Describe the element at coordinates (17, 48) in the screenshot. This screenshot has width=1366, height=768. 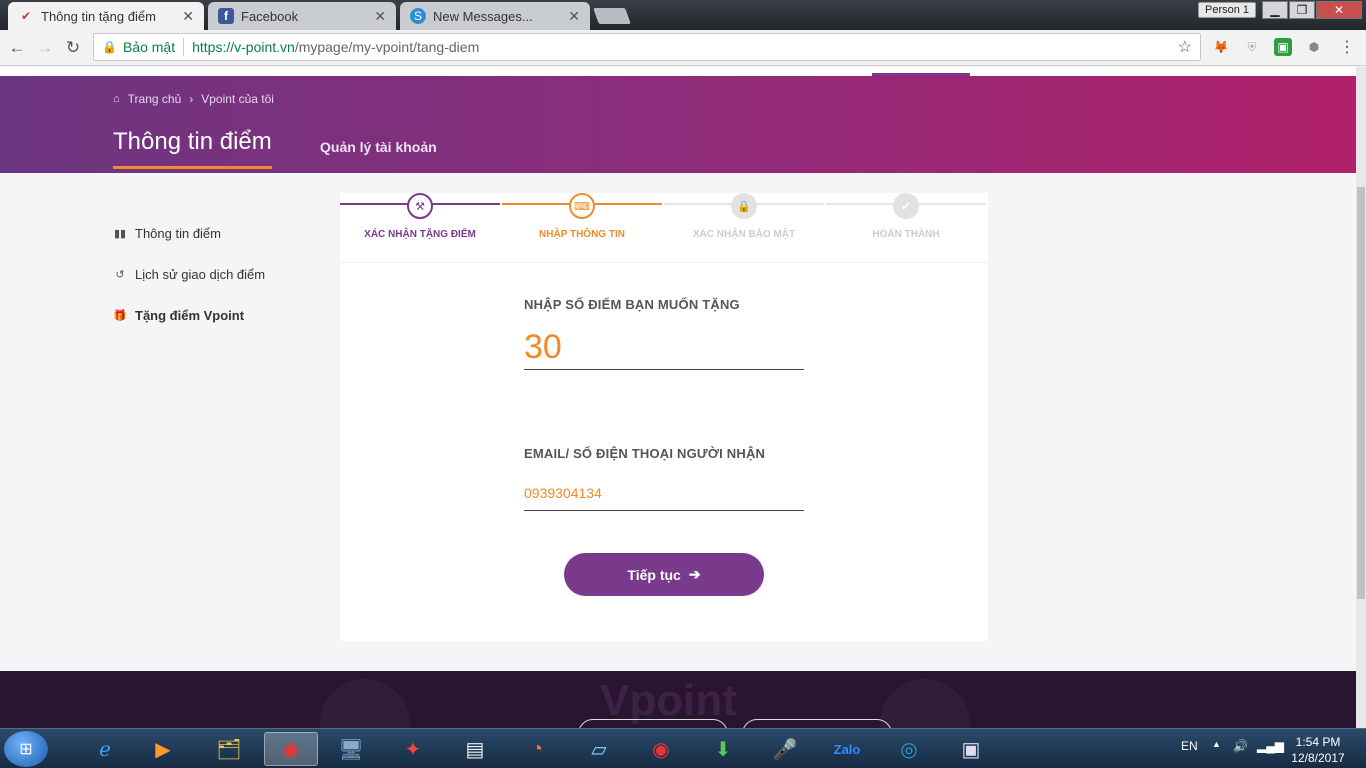
I see `back-arrow-icon: ←` at that location.